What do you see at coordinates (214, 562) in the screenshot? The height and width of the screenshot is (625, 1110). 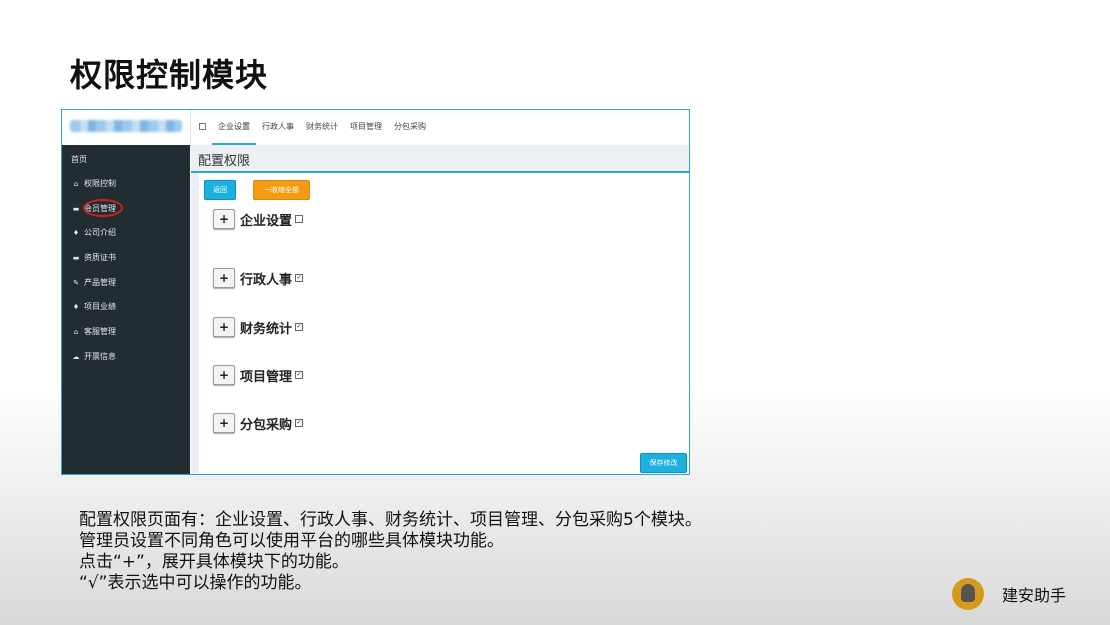 I see `description-line: 点击“+”，展开具体模块下的功能。` at bounding box center [214, 562].